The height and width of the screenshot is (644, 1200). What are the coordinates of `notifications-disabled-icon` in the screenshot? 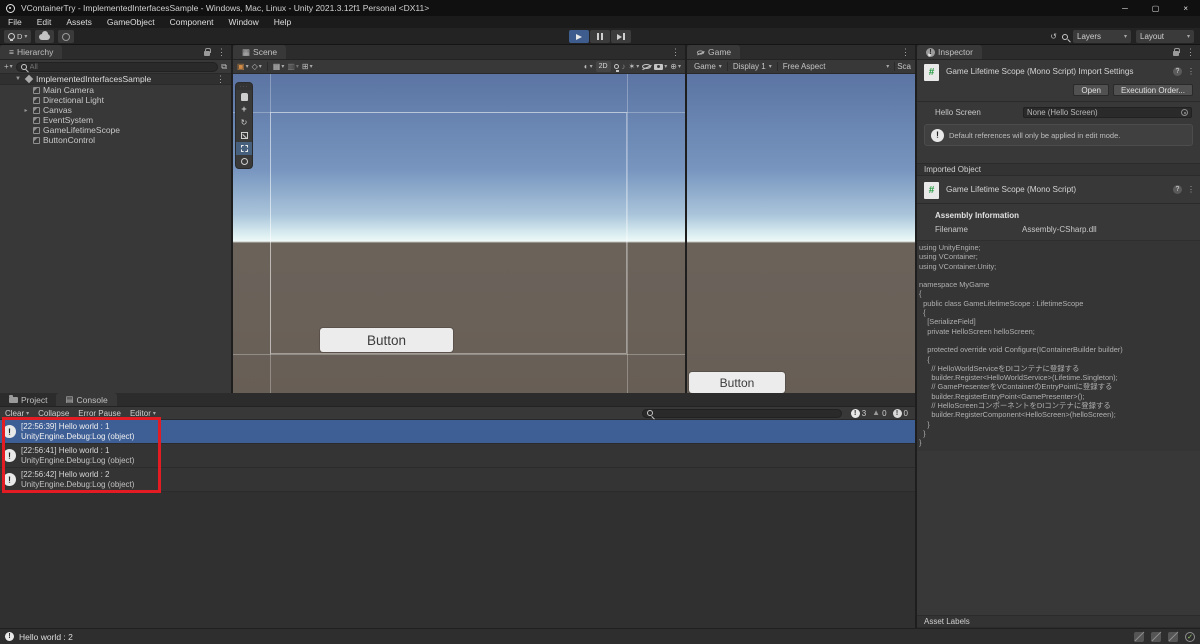 It's located at (1139, 636).